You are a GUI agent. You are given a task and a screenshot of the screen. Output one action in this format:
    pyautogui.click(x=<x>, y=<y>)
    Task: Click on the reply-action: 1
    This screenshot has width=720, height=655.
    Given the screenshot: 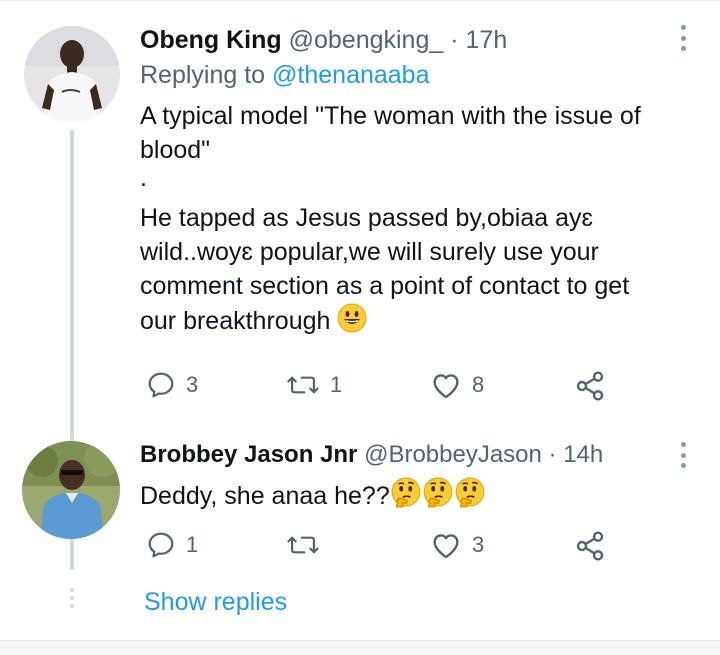 What is the action you would take?
    pyautogui.click(x=172, y=545)
    